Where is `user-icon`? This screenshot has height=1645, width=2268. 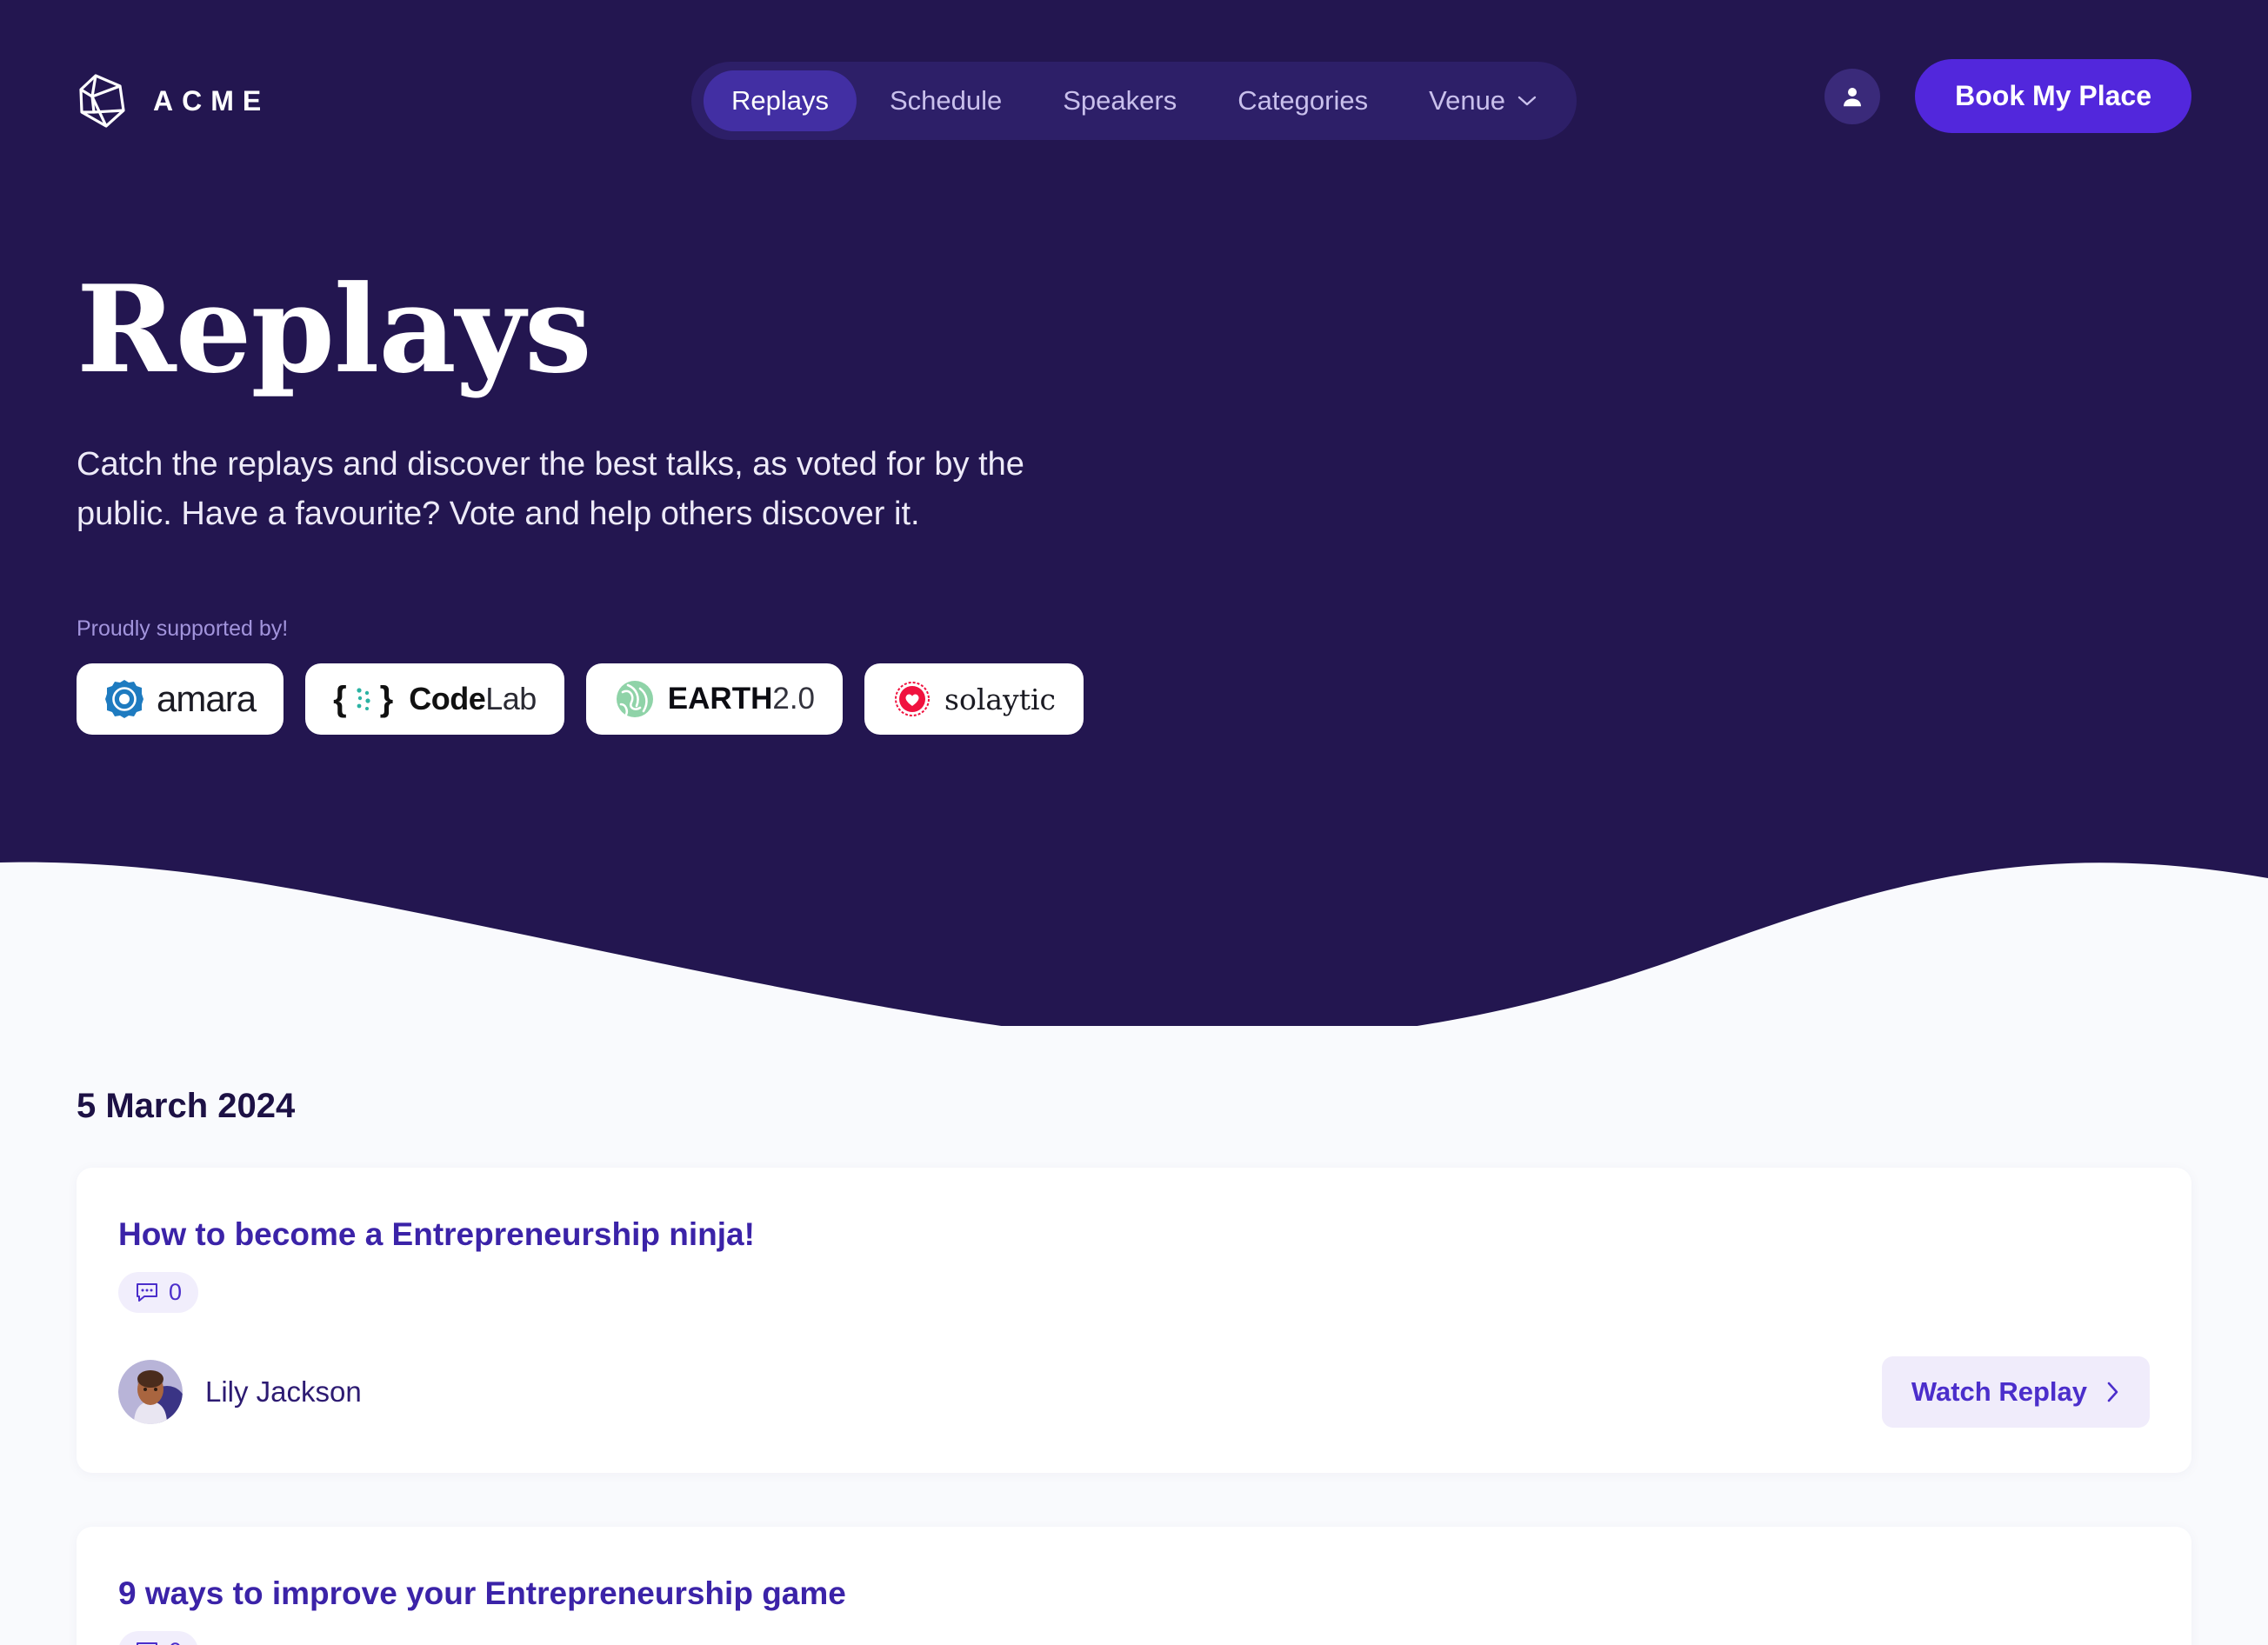
user-icon is located at coordinates (1853, 96).